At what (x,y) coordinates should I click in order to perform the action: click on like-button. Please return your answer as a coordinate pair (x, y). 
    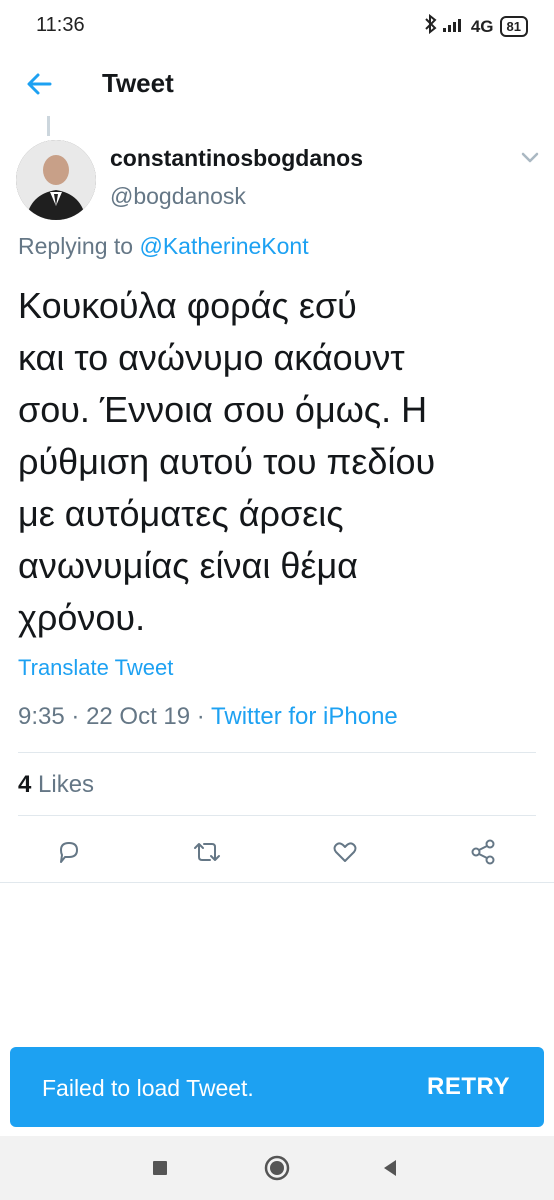
    Looking at the image, I should click on (345, 852).